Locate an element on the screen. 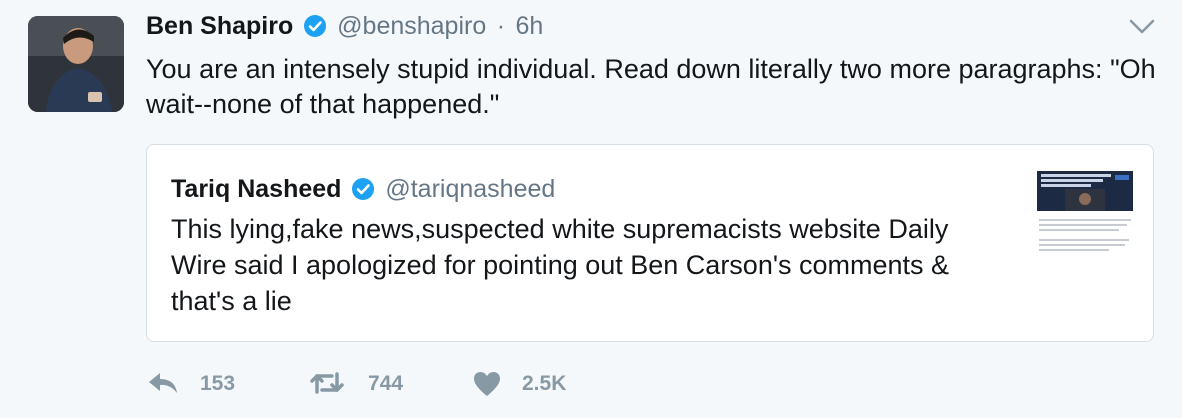  tweet-timestamp: 6h is located at coordinates (529, 26).